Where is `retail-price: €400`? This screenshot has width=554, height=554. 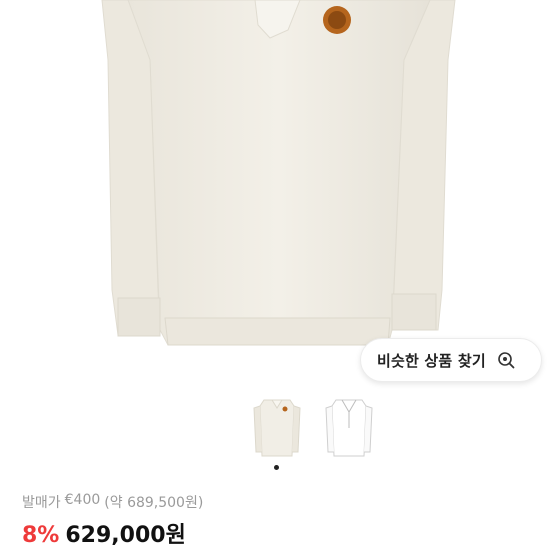 retail-price: €400 is located at coordinates (82, 500).